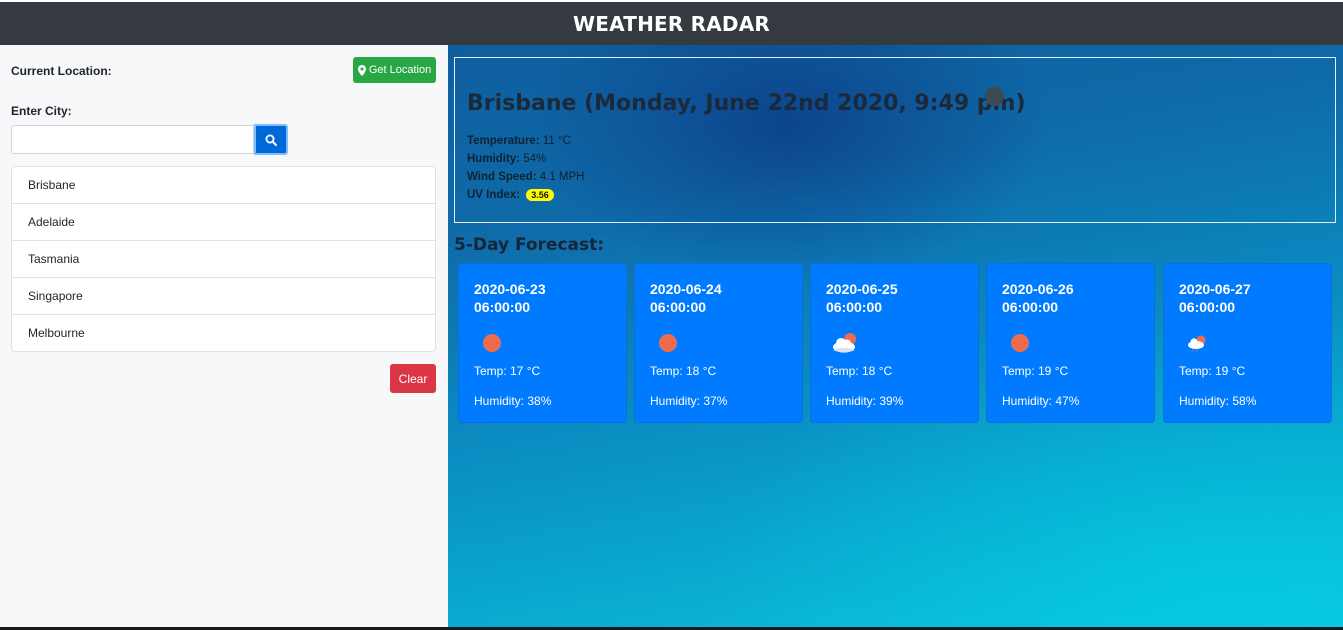 The image size is (1343, 630). What do you see at coordinates (513, 401) in the screenshot?
I see `forecast-humidity: Humidity: 38%` at bounding box center [513, 401].